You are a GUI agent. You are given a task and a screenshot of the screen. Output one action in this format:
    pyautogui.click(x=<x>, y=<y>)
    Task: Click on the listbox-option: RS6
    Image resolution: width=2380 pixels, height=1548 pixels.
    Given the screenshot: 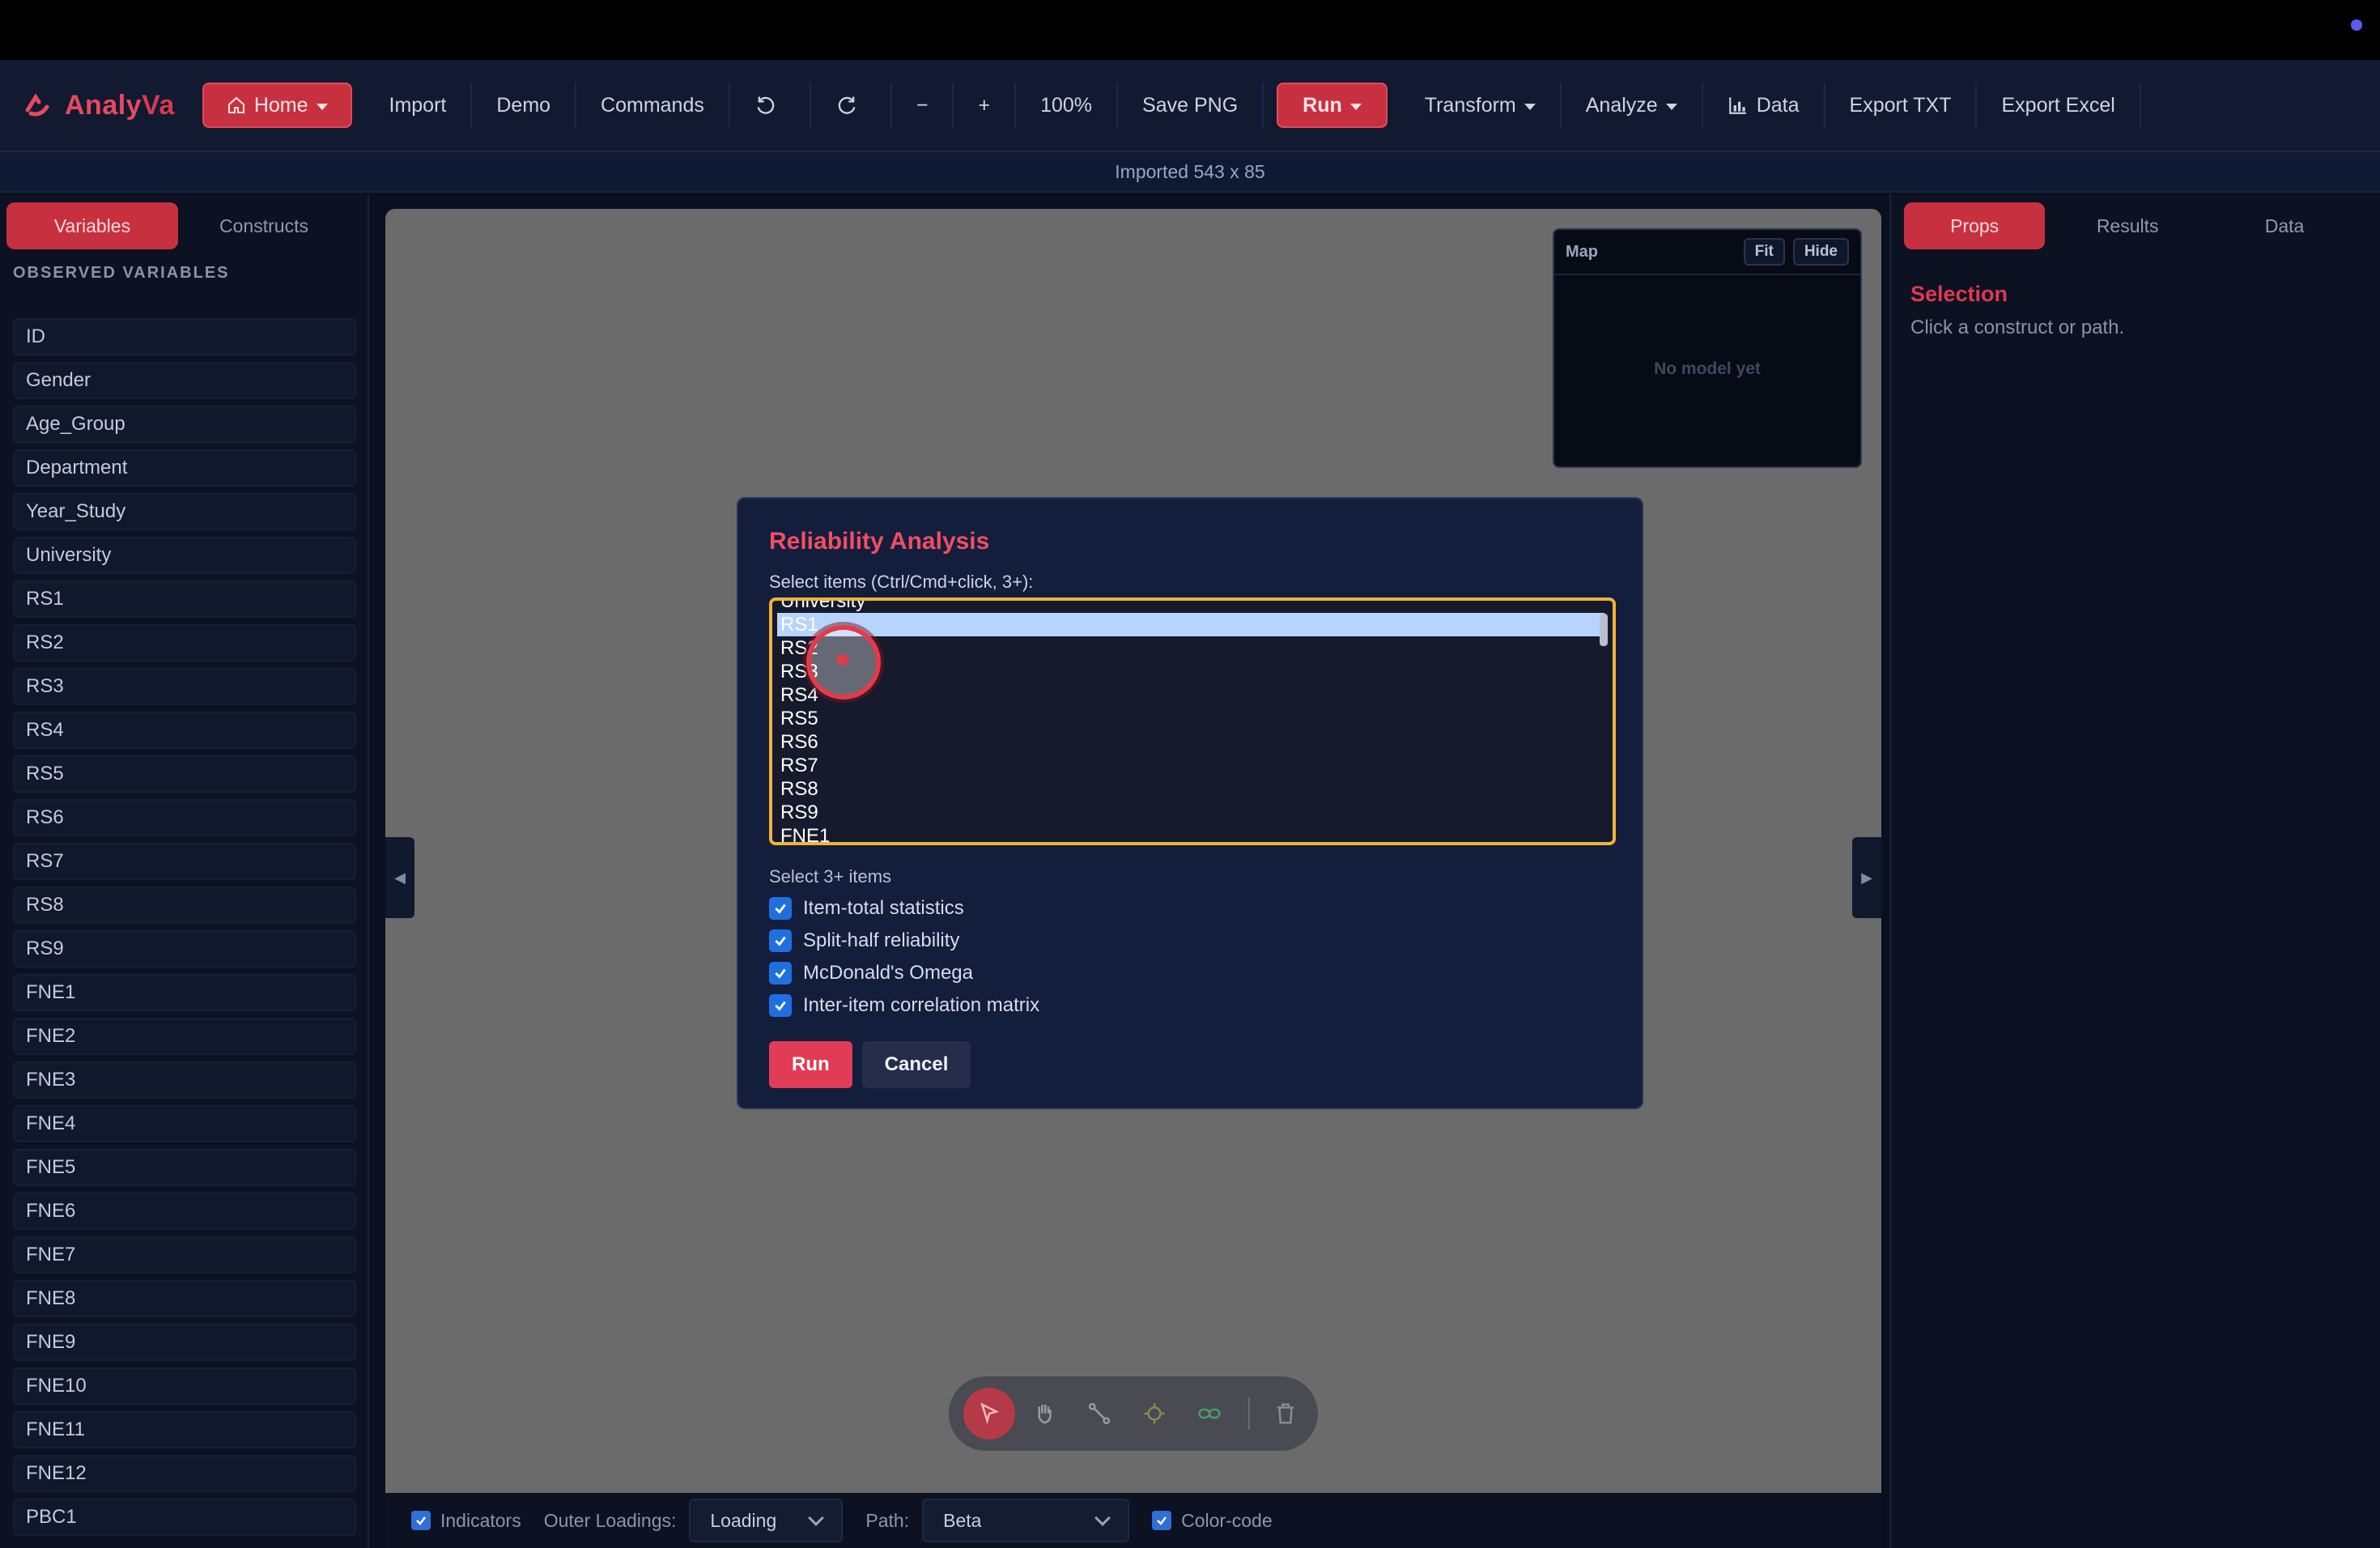 What is the action you would take?
    pyautogui.click(x=1190, y=742)
    